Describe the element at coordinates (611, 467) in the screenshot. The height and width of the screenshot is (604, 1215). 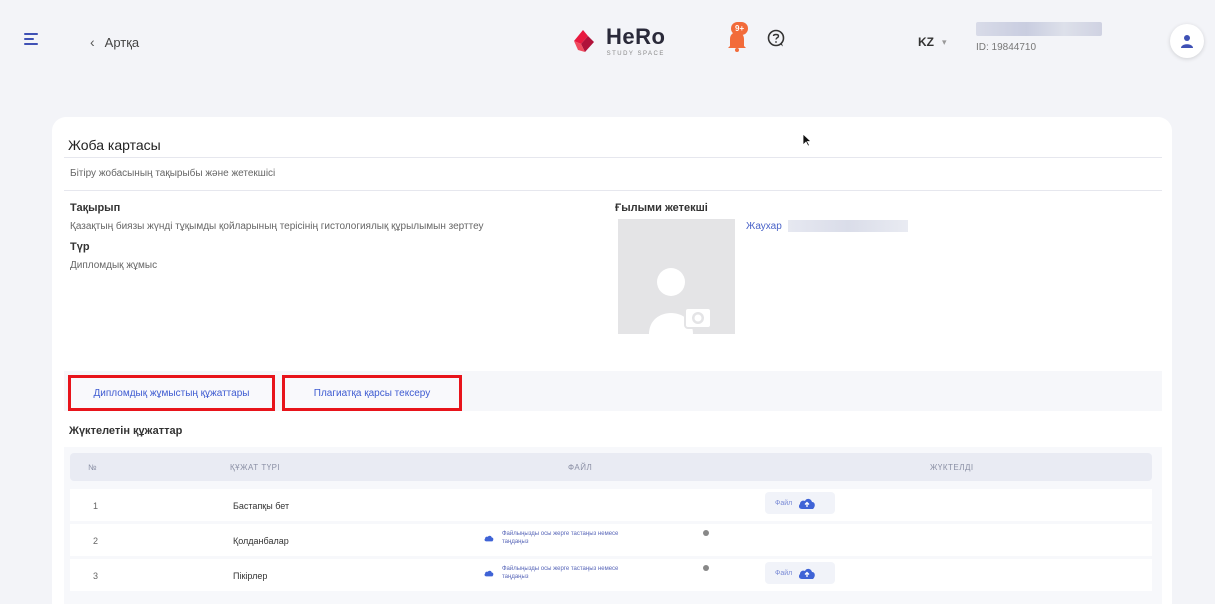
I see `table-header: № ҚҰЖАТ ТҮРІ ФАЙЛ ЖҮКТЕЛДІ` at that location.